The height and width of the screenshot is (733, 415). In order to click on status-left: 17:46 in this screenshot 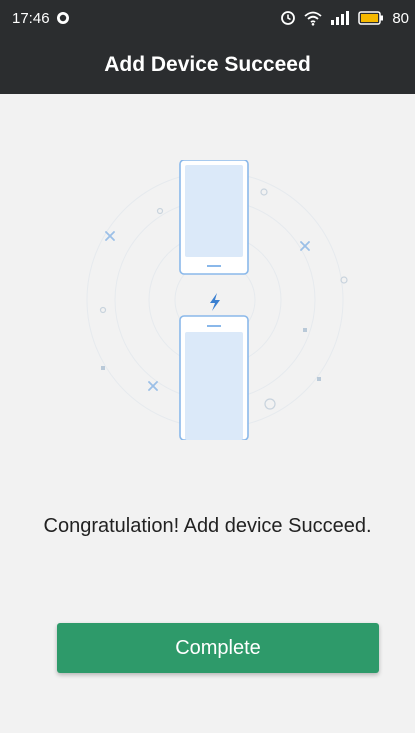, I will do `click(41, 18)`.